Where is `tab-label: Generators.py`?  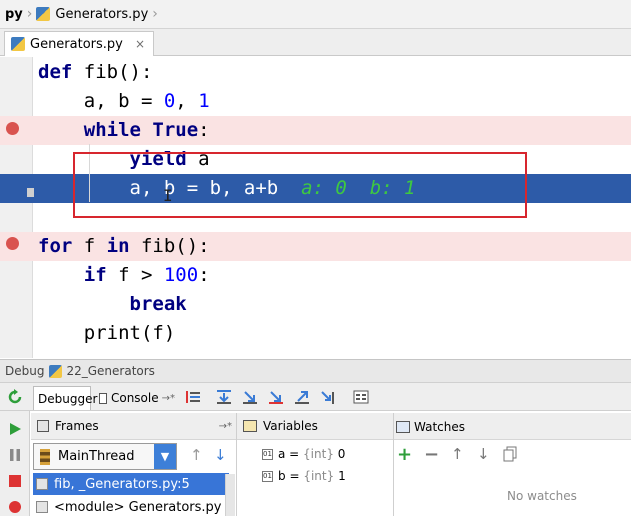
tab-label: Generators.py is located at coordinates (76, 44).